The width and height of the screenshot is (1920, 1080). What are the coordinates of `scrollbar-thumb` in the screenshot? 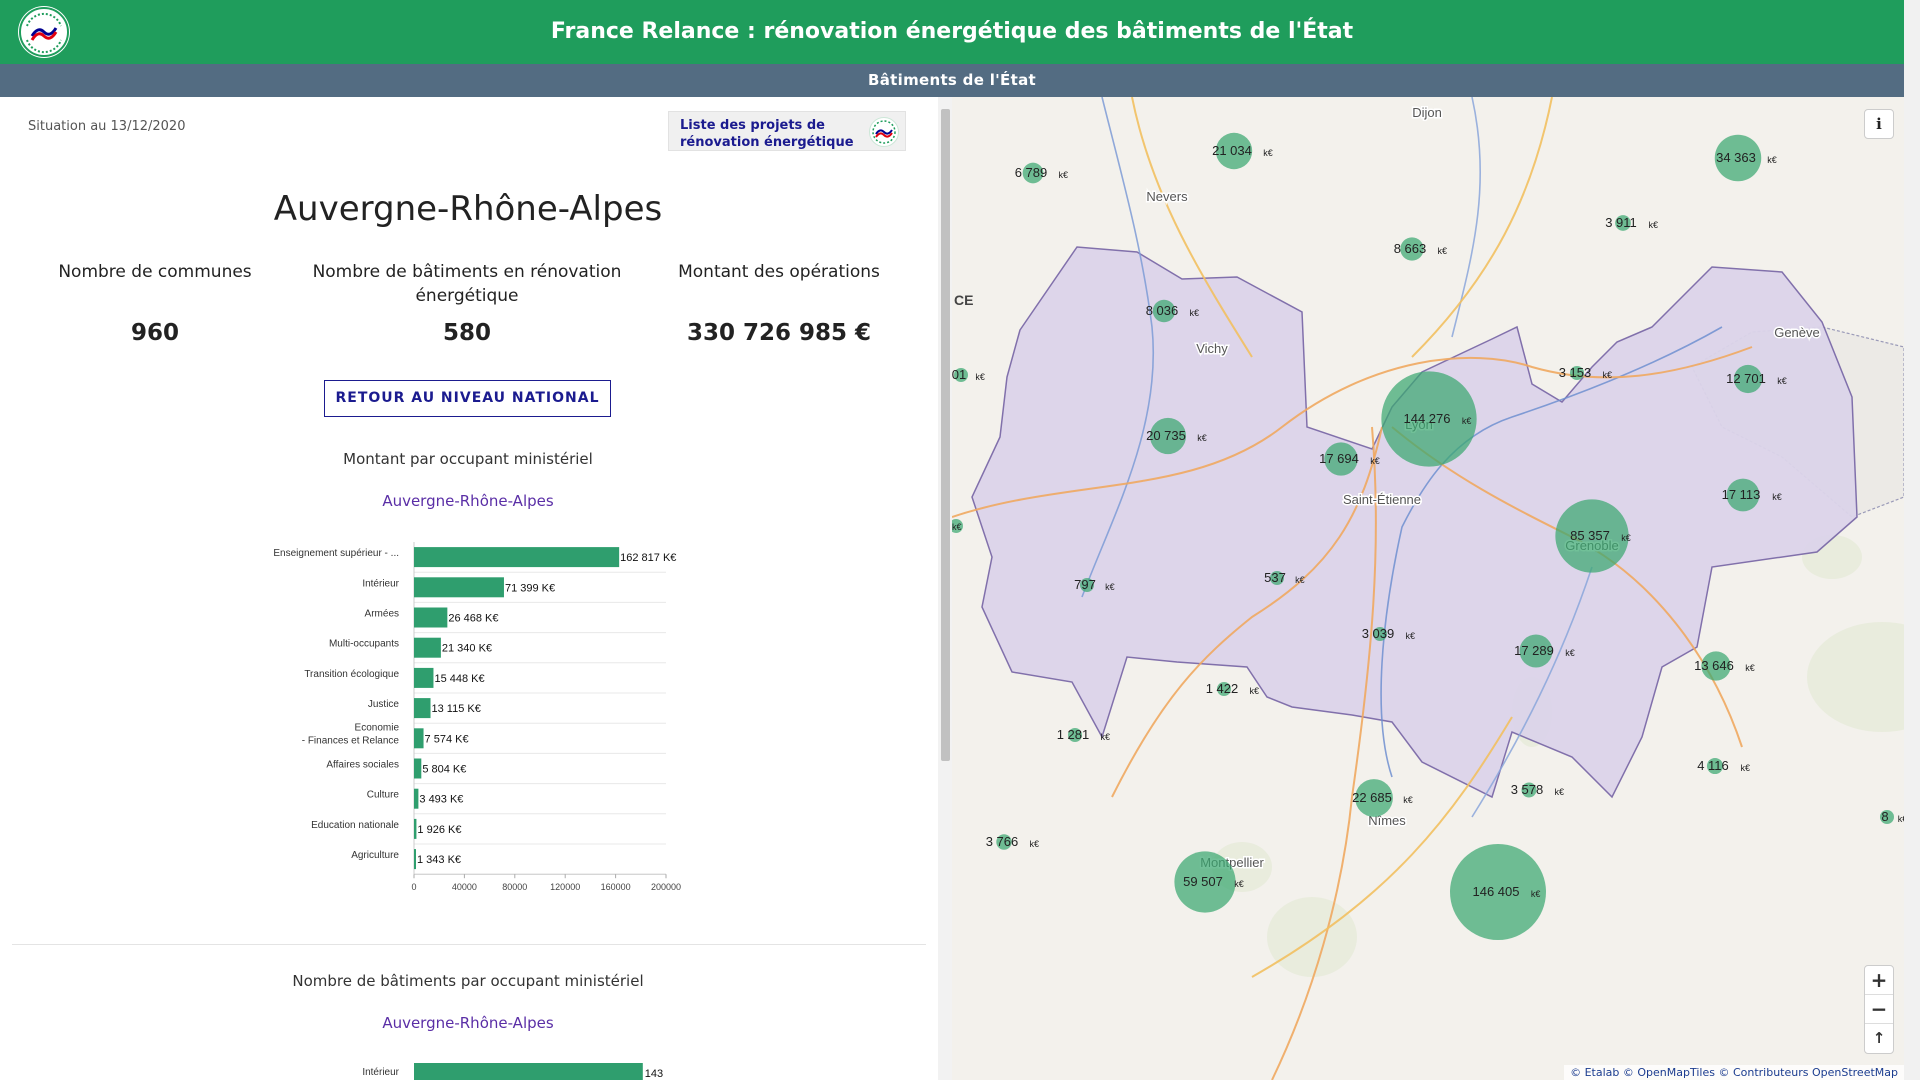 It's located at (945, 435).